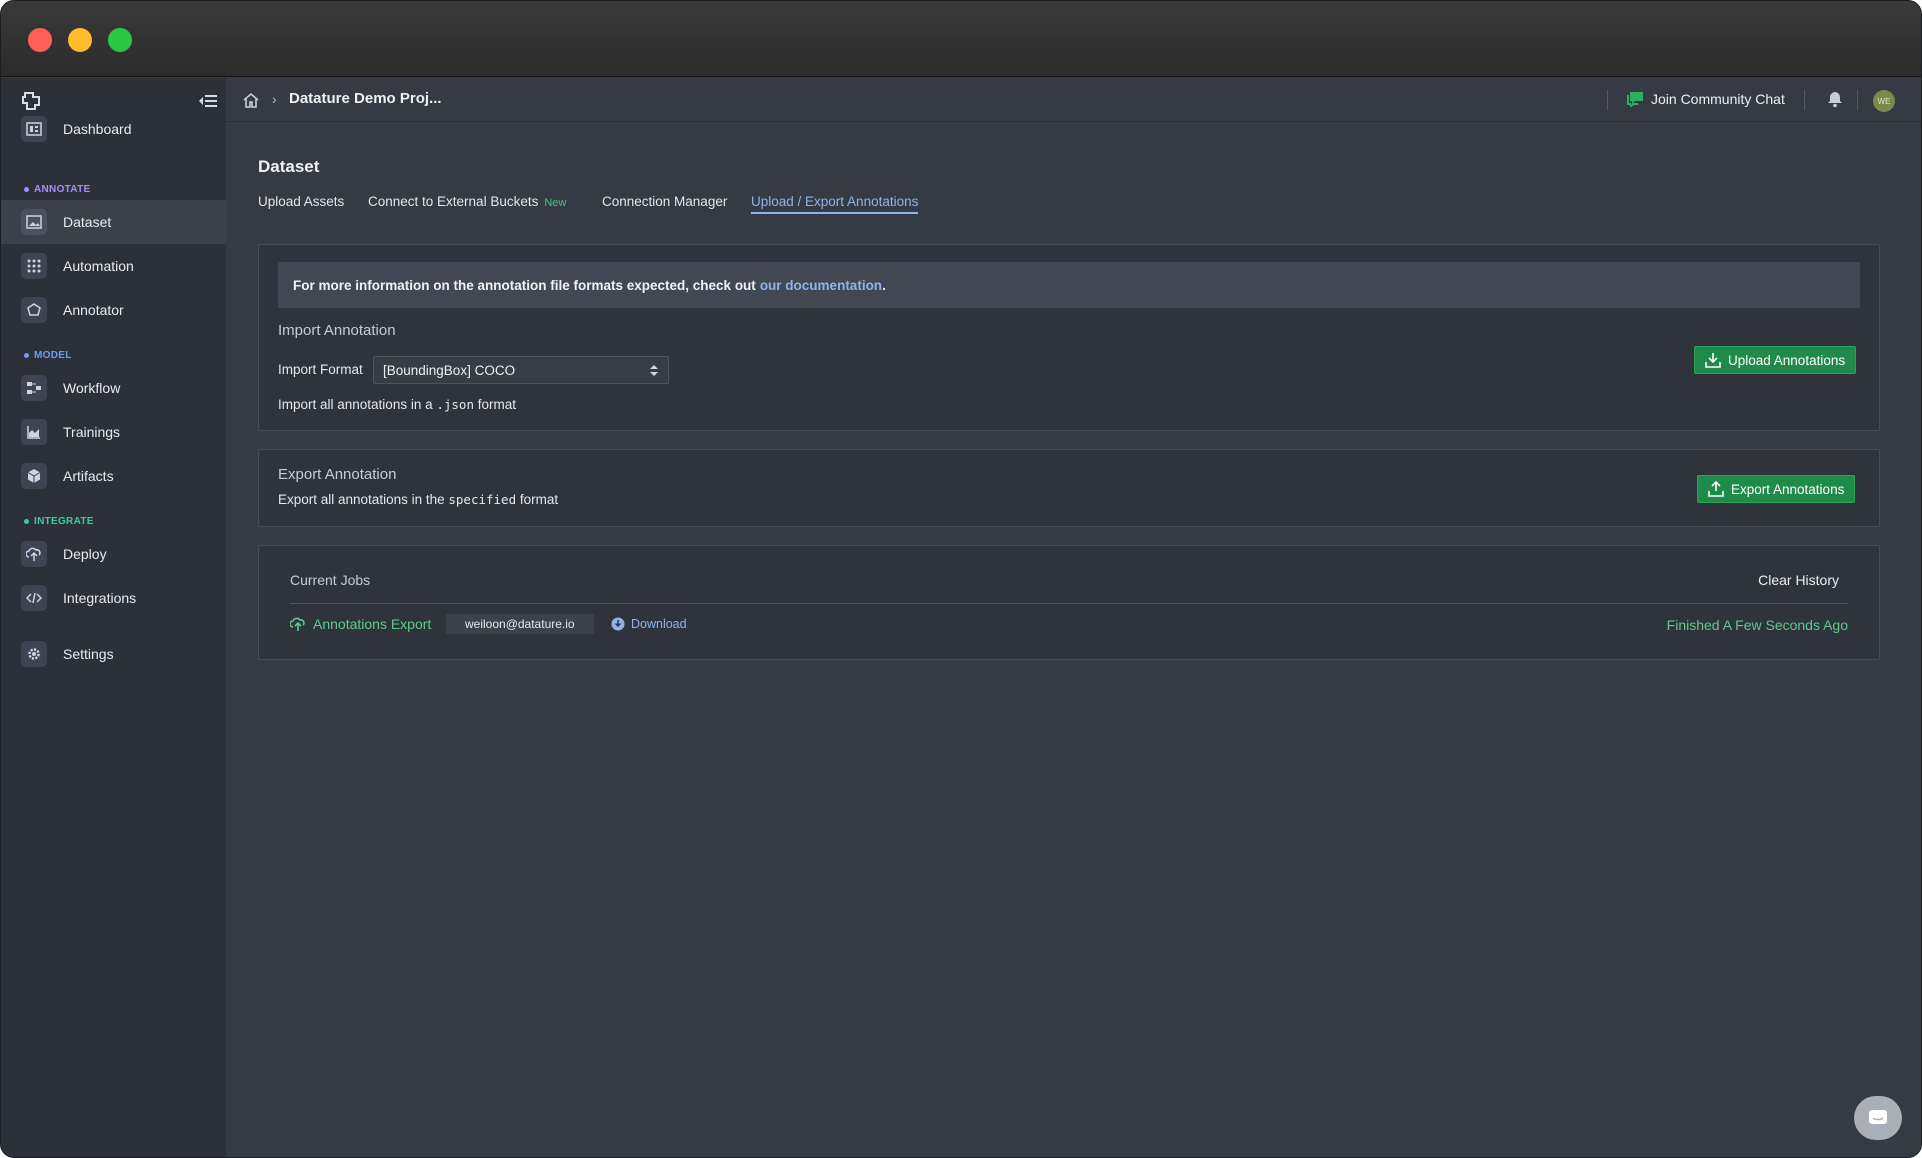 This screenshot has width=1922, height=1158. I want to click on minimize-window-button, so click(80, 40).